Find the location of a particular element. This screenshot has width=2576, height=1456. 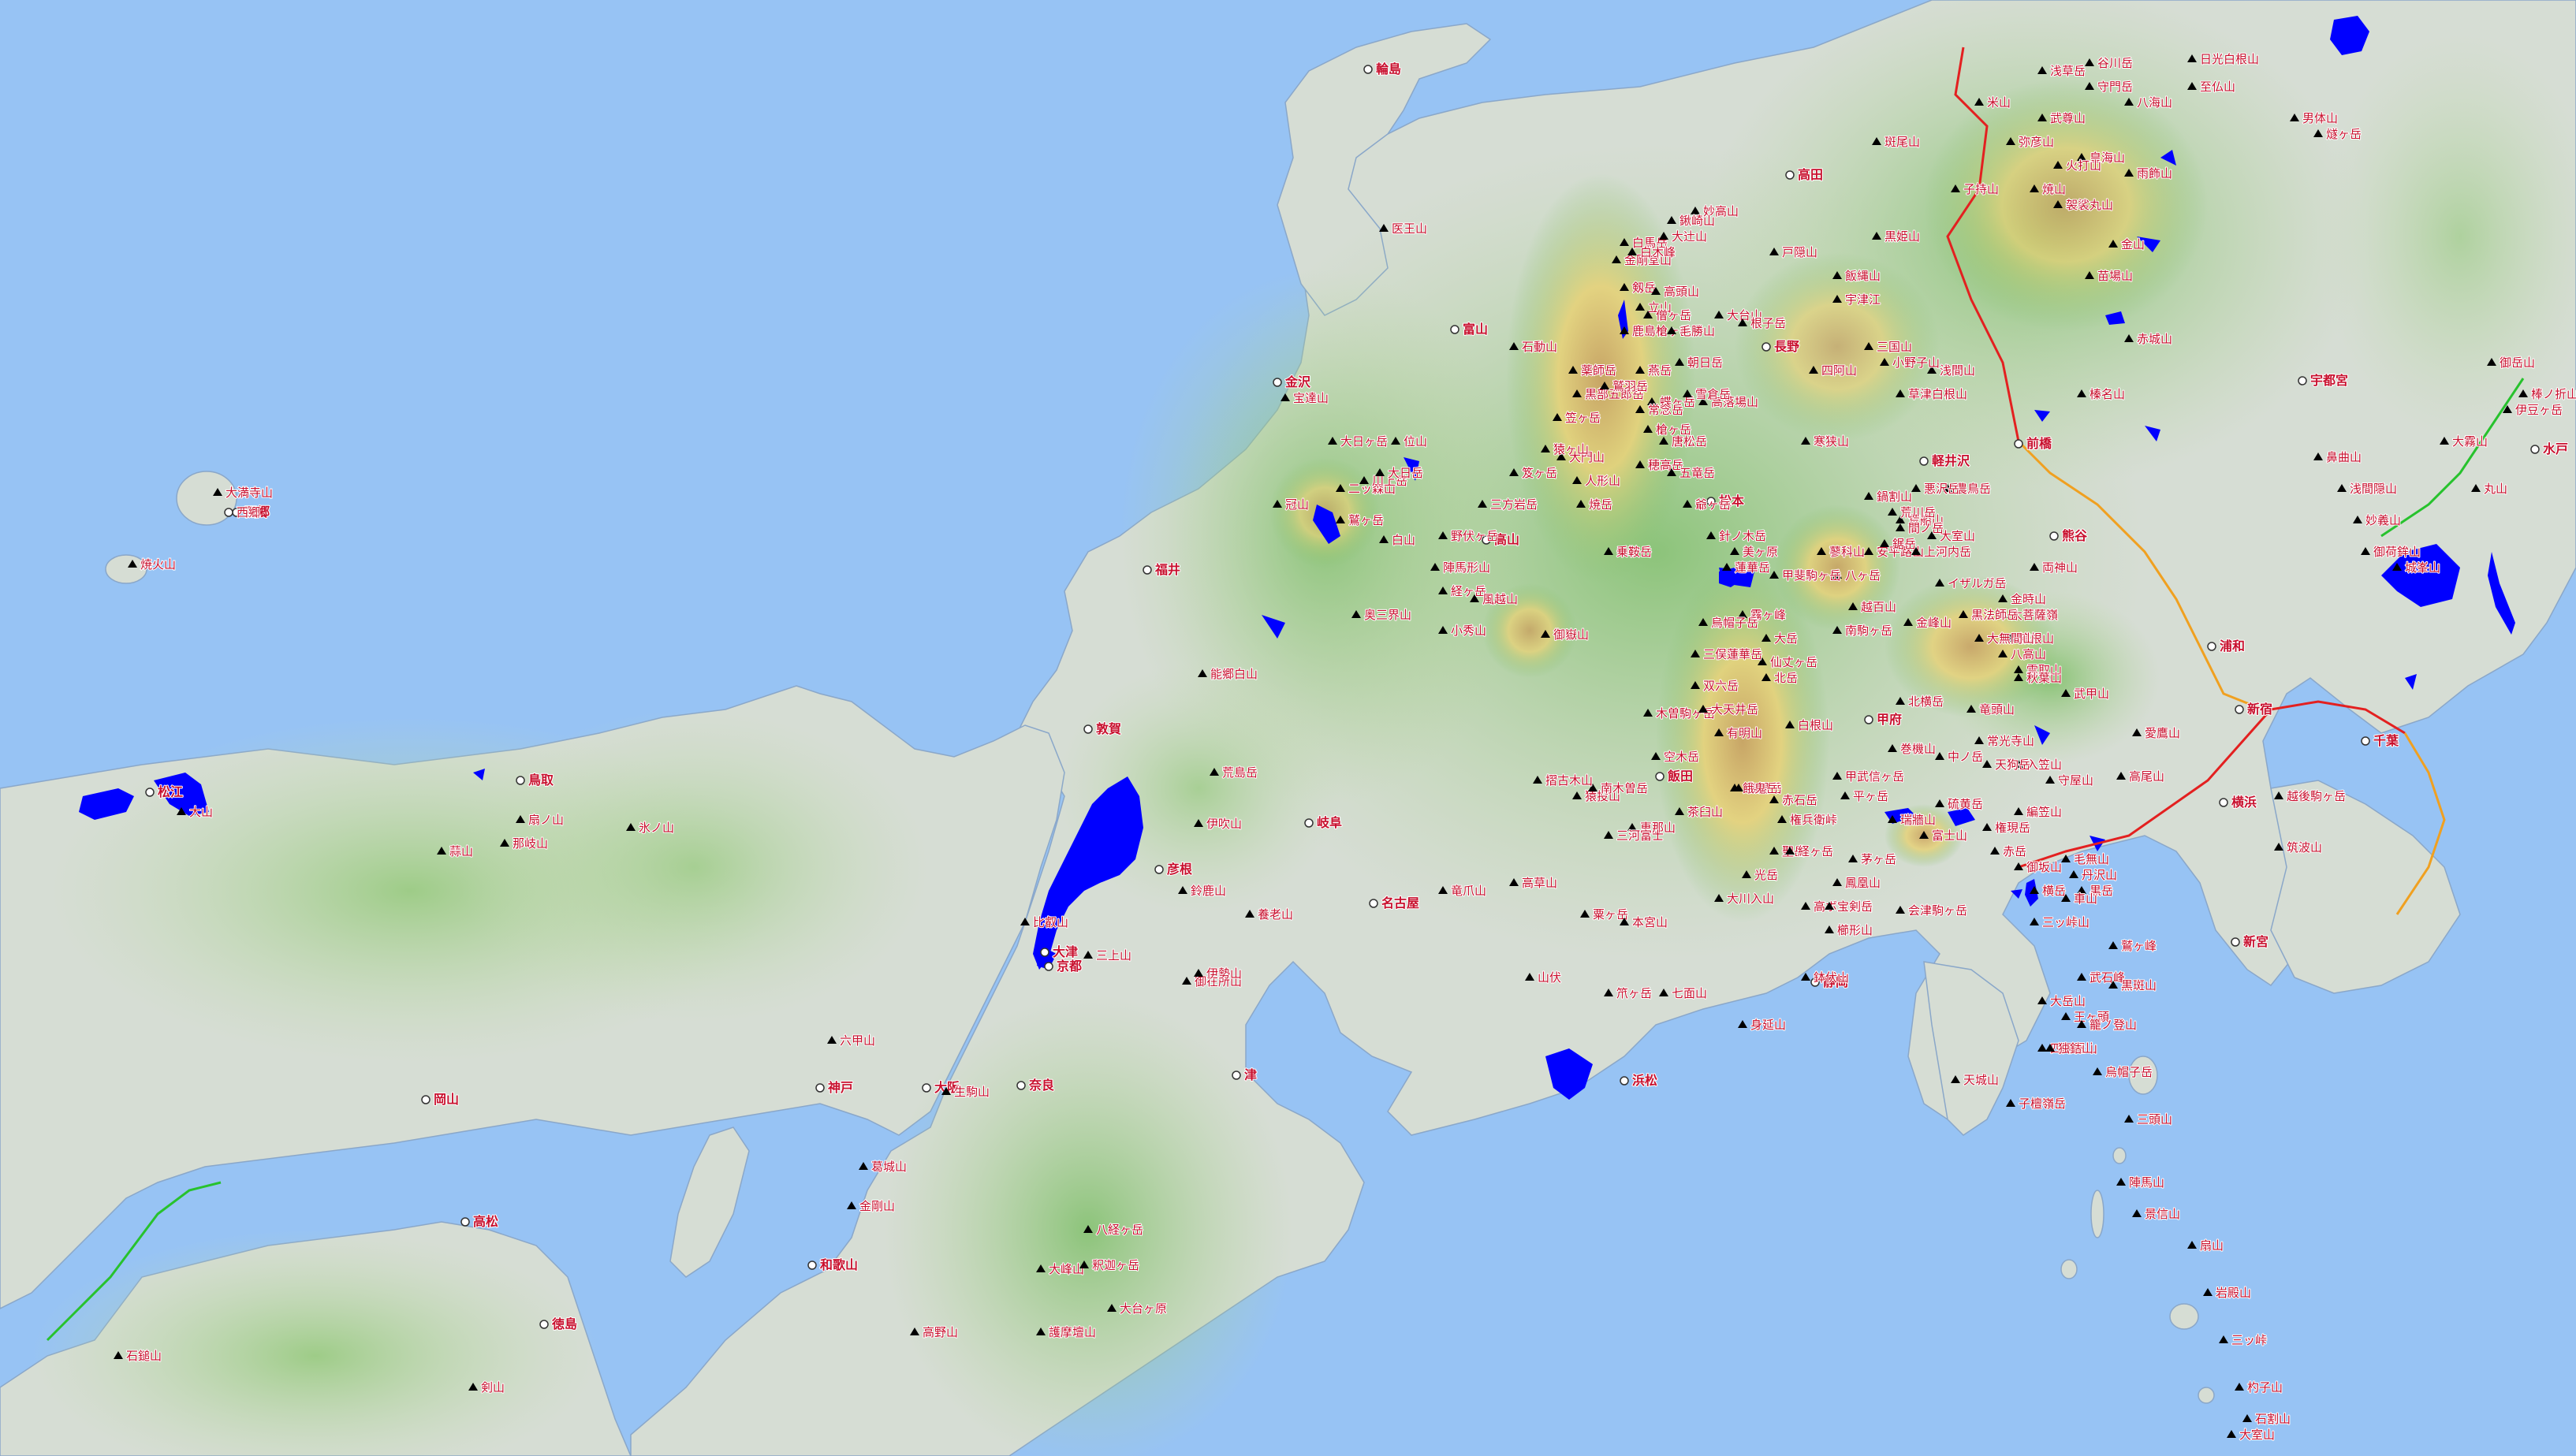

peak-label-text: 空木岳 is located at coordinates (1681, 757).